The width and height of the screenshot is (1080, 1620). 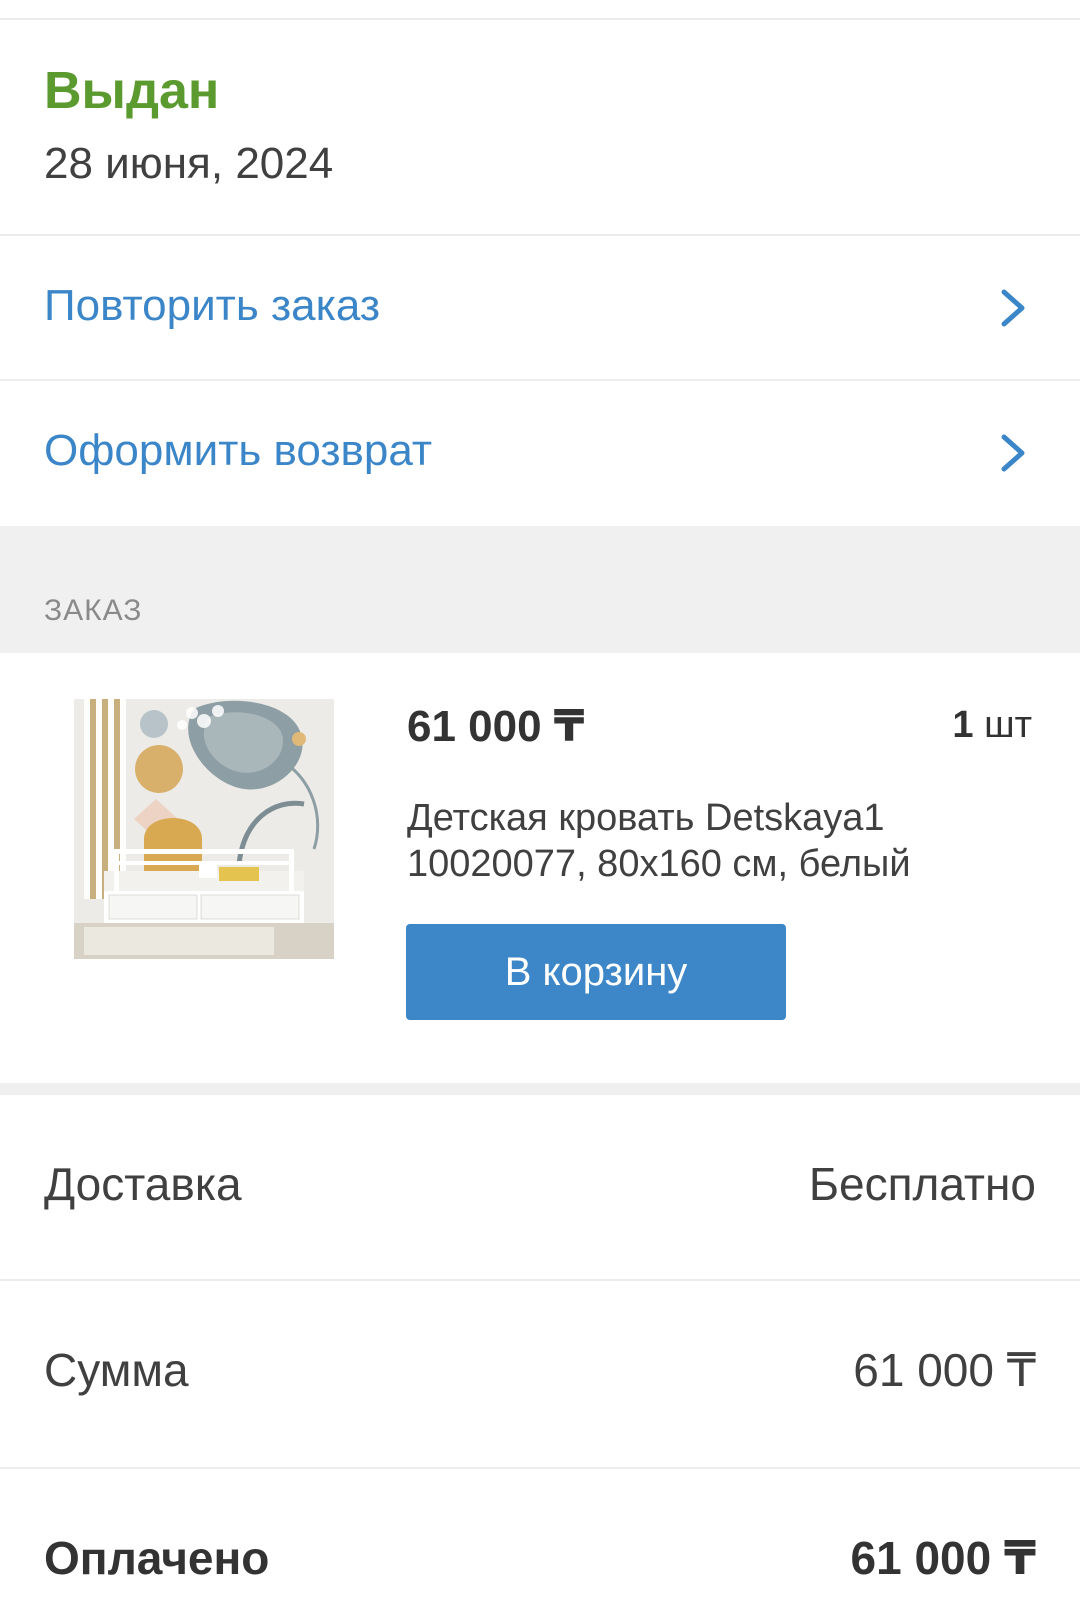 What do you see at coordinates (540, 128) in the screenshot?
I see `order-status-block: Выдан 28 июня, 2024` at bounding box center [540, 128].